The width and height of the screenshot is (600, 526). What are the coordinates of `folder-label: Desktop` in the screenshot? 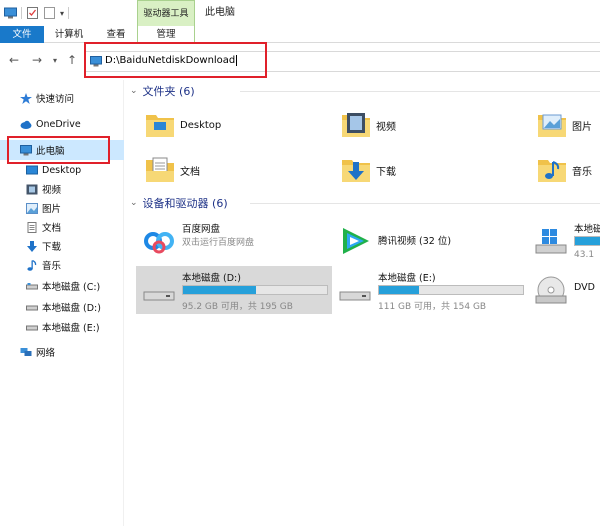 It's located at (201, 125).